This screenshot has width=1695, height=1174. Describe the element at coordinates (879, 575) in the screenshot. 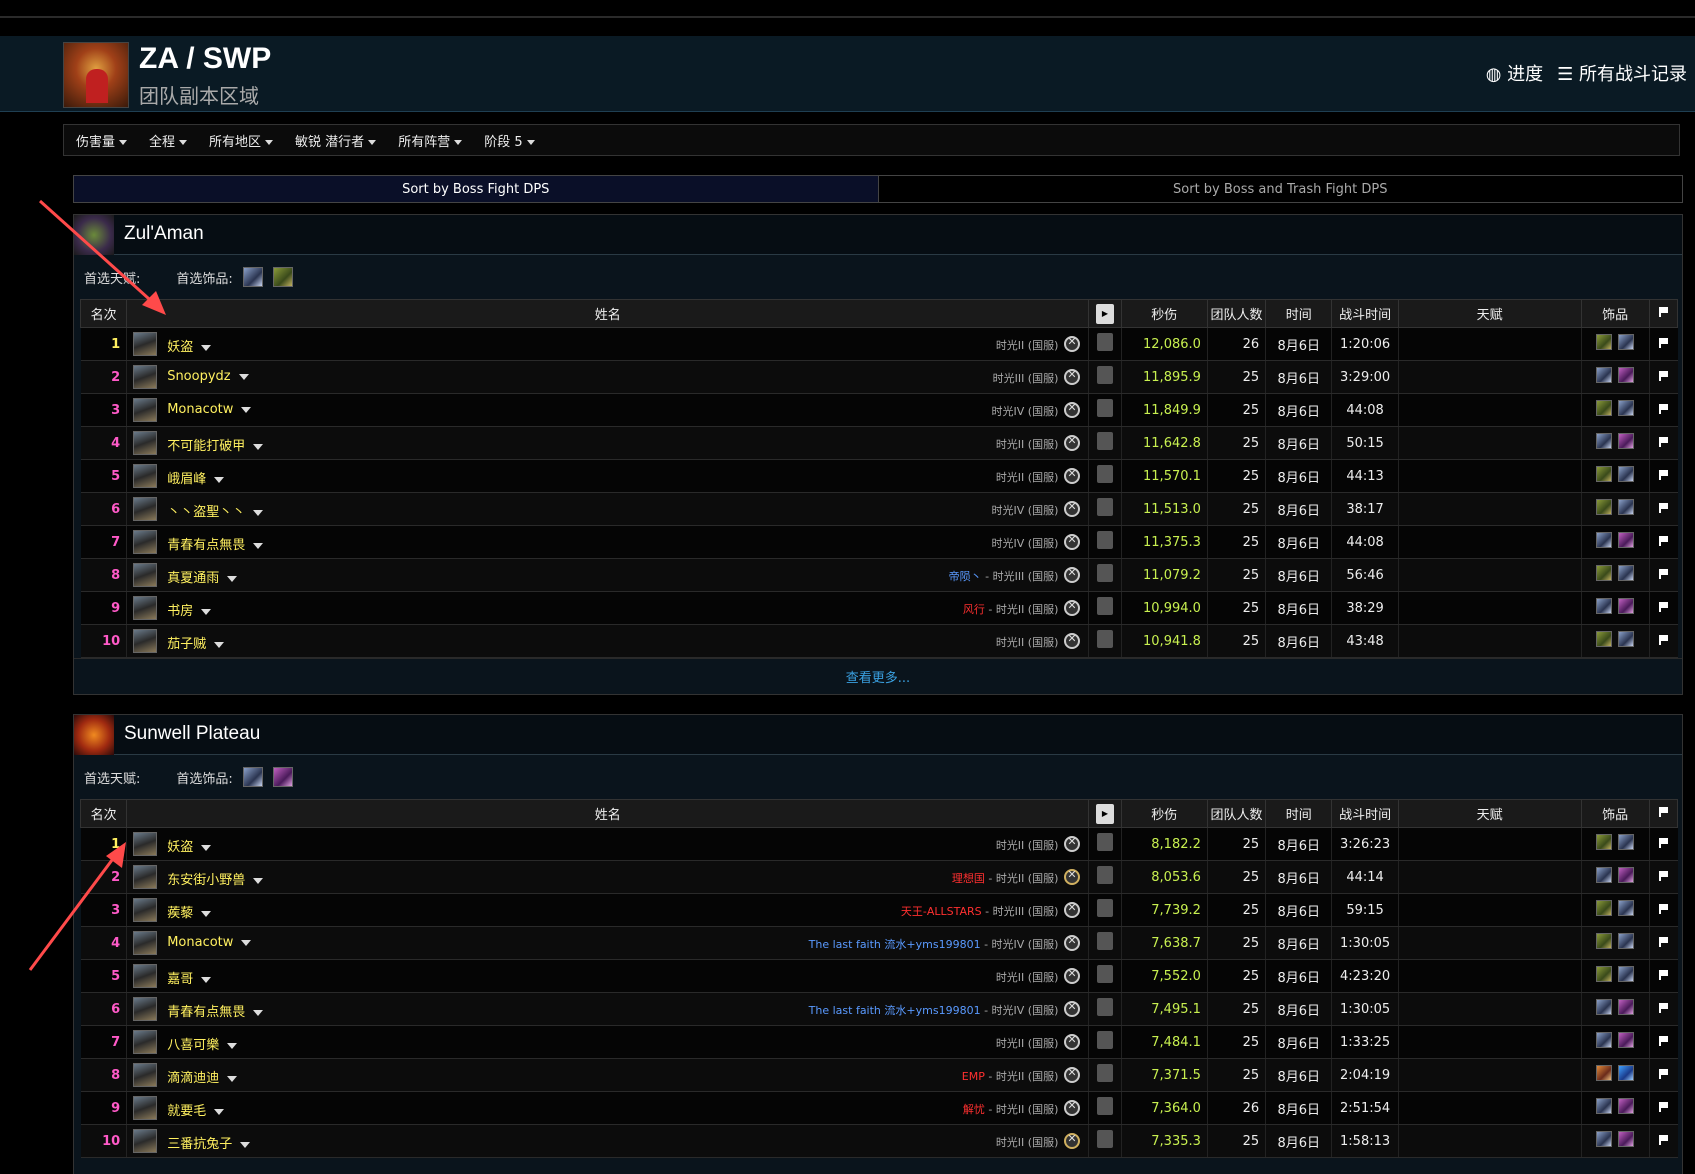

I see `table-row: 8 真夏通雨 帝陨丶 - 时光III (国服) 11,079.2258月6日56:46` at that location.